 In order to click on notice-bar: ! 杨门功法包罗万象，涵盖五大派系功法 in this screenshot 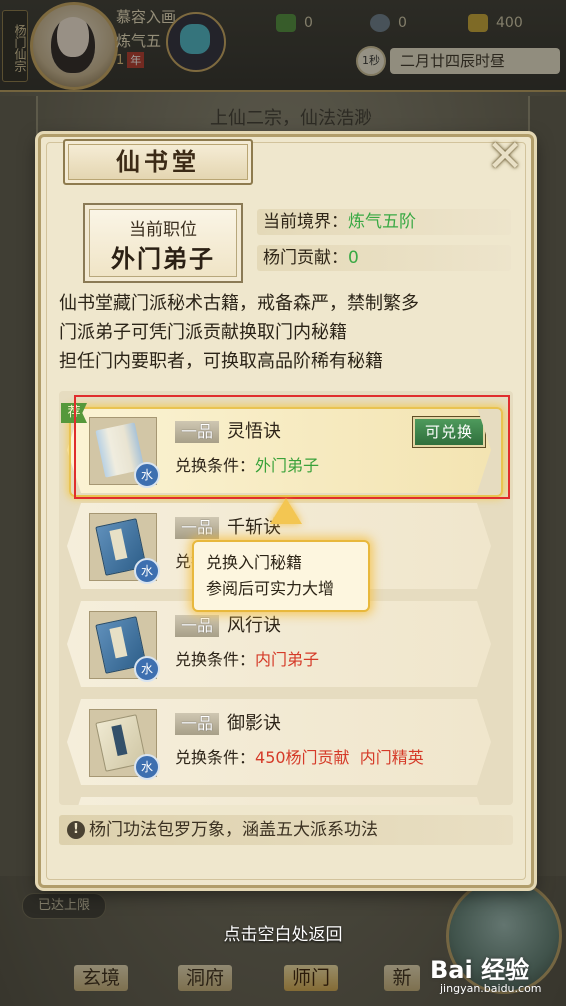, I will do `click(286, 830)`.